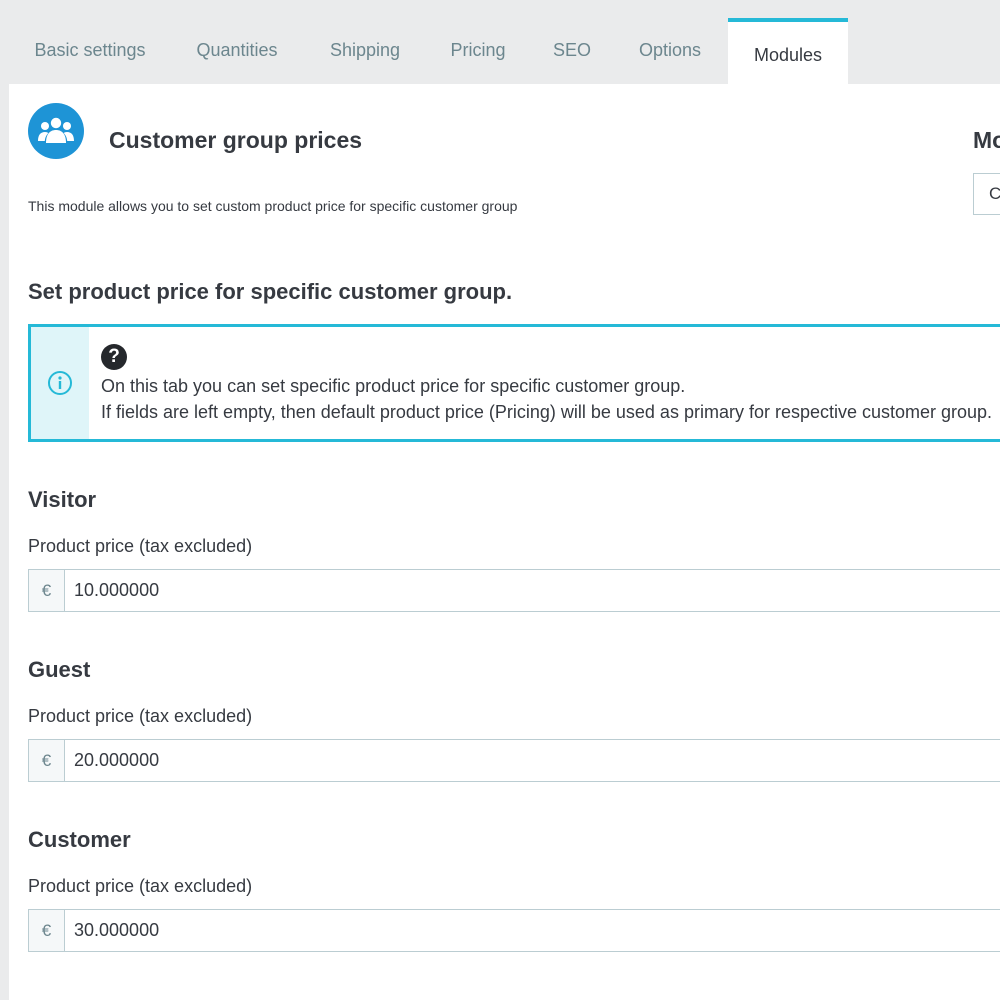  Describe the element at coordinates (532, 760) in the screenshot. I see `guest-price-input` at that location.